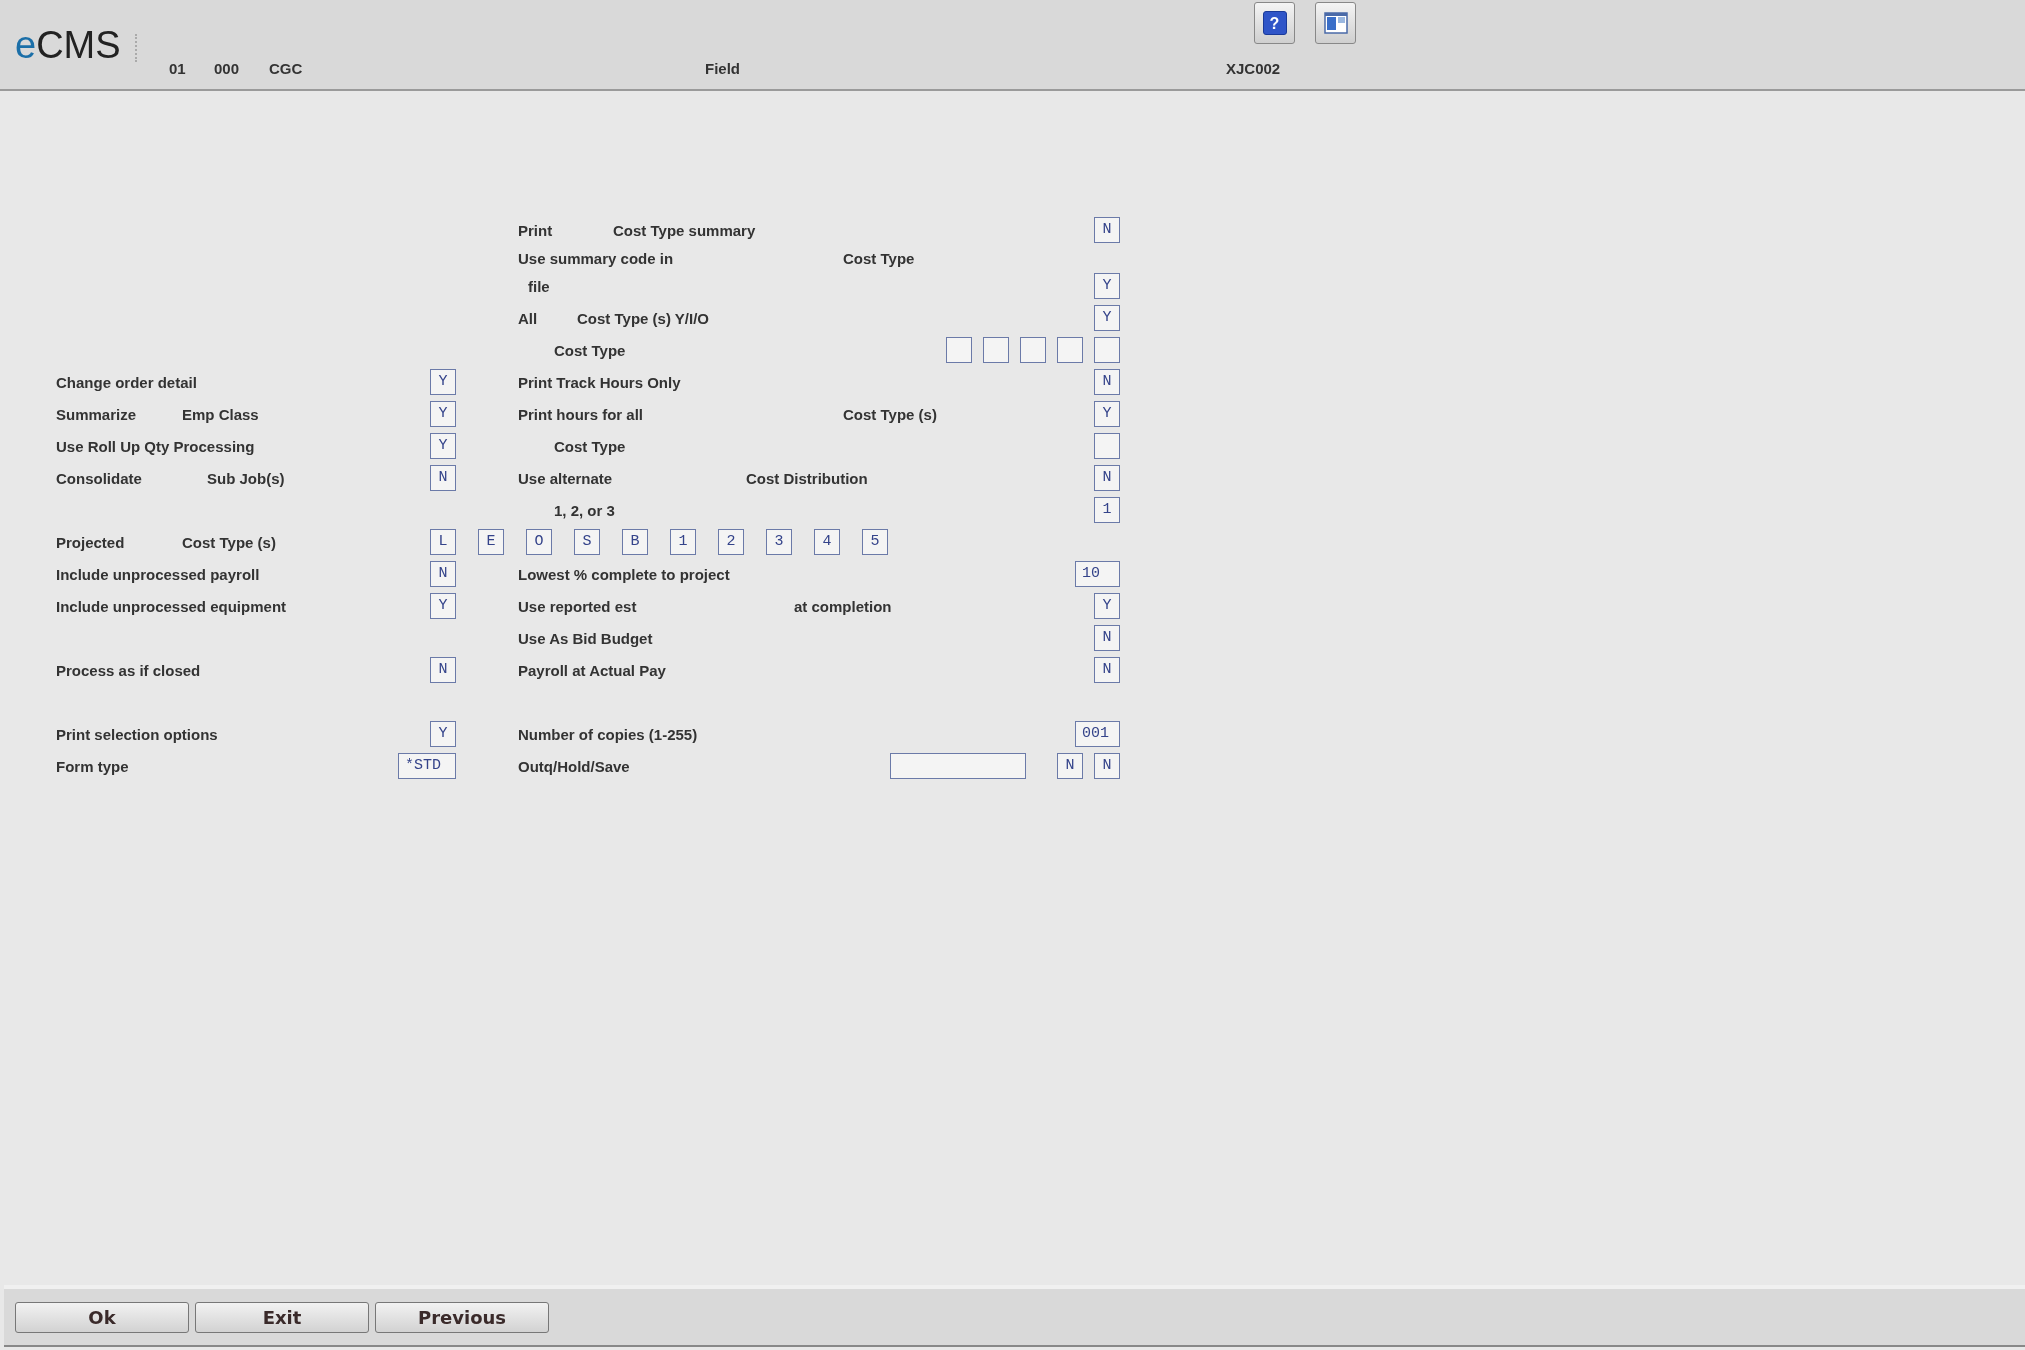 This screenshot has height=1350, width=2025. I want to click on field-label: Use reported est, so click(577, 607).